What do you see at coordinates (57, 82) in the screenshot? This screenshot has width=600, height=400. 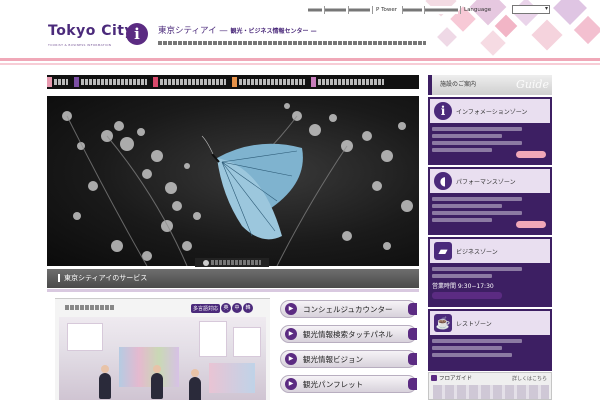 I see `nav-tab-home` at bounding box center [57, 82].